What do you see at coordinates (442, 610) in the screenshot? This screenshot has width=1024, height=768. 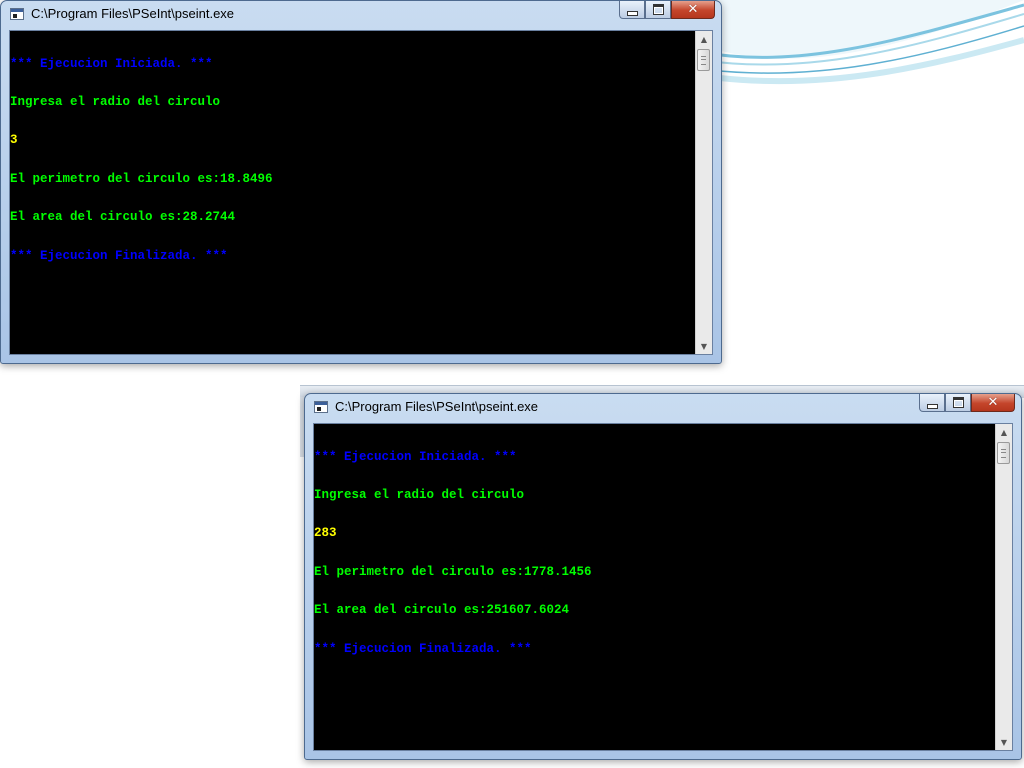 I see `console-line: El area del circulo es:251607.6024` at bounding box center [442, 610].